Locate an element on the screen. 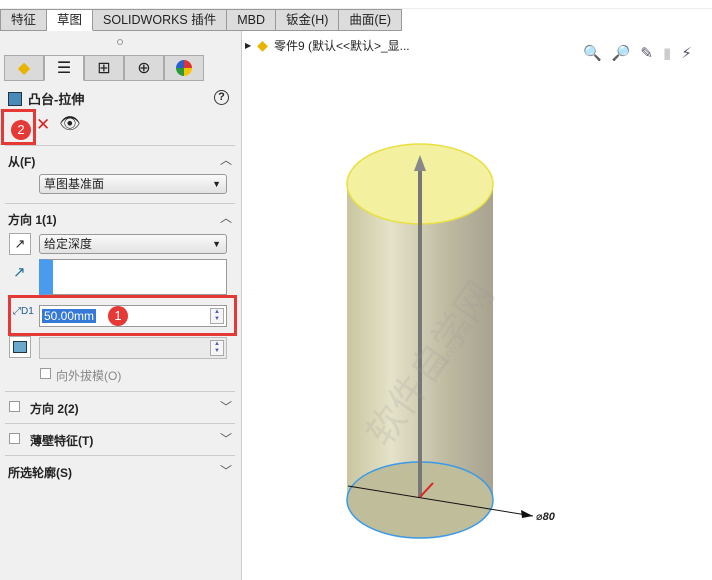 The image size is (712, 580). direction-vector-icon: ↗ is located at coordinates (19, 272).